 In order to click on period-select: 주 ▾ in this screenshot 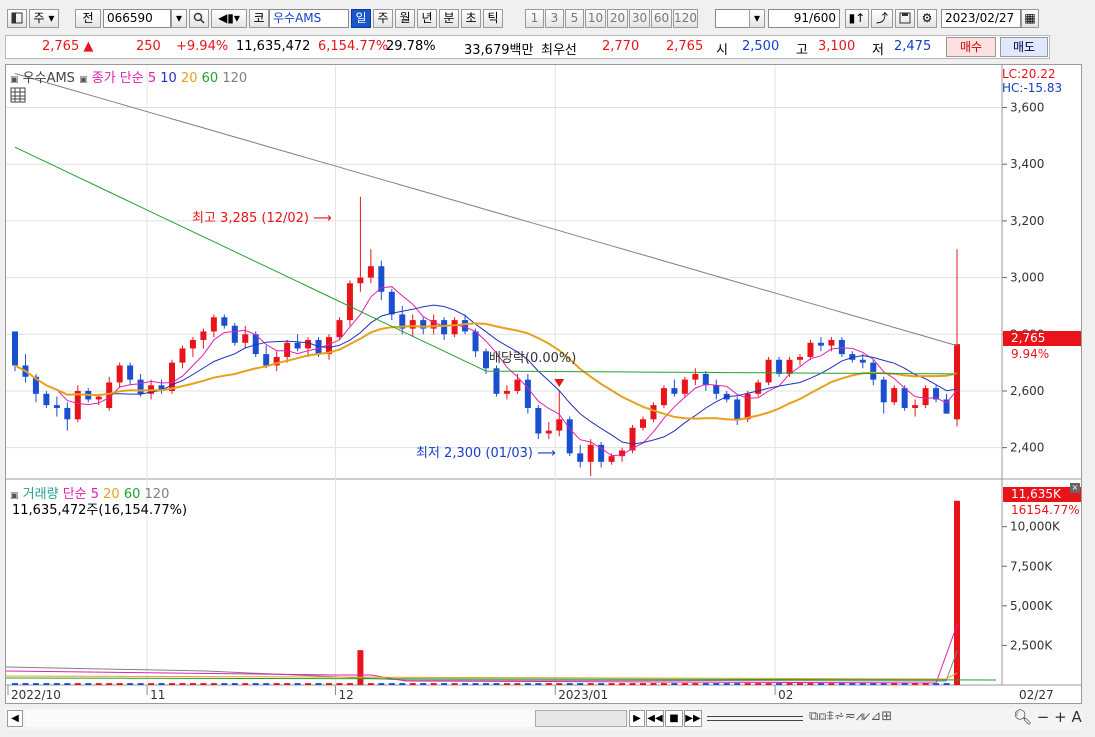, I will do `click(44, 18)`.